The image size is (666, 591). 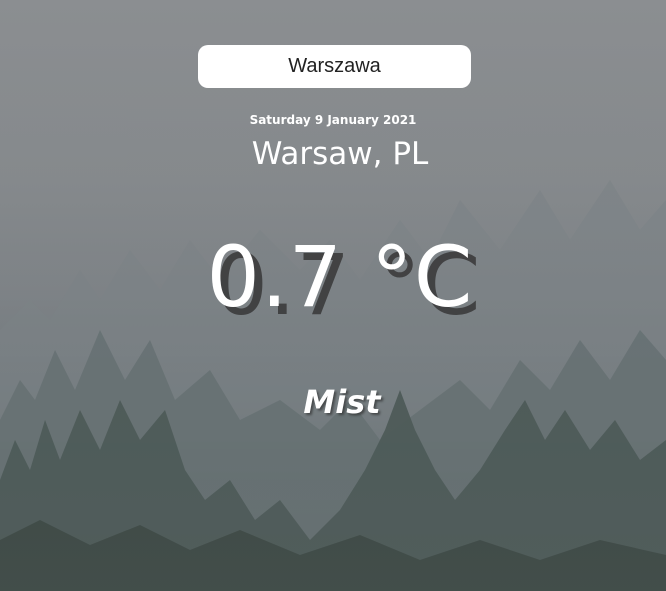 I want to click on search-input, so click(x=334, y=66).